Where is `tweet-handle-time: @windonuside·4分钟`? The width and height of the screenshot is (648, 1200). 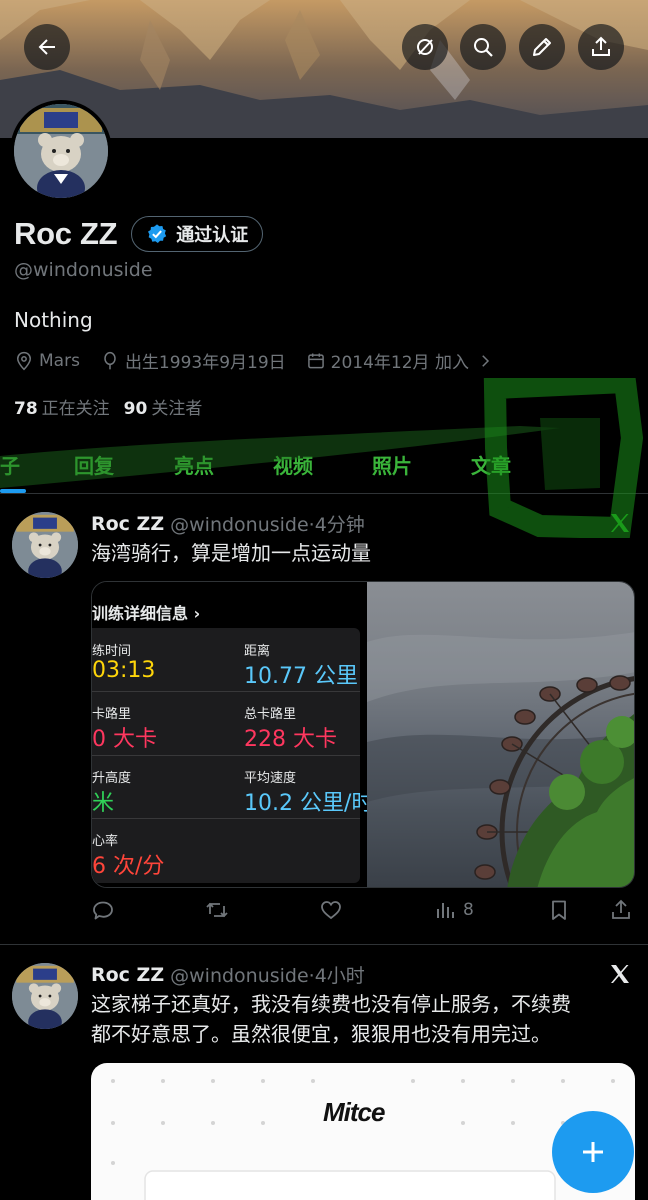
tweet-handle-time: @windonuside·4分钟 is located at coordinates (267, 525).